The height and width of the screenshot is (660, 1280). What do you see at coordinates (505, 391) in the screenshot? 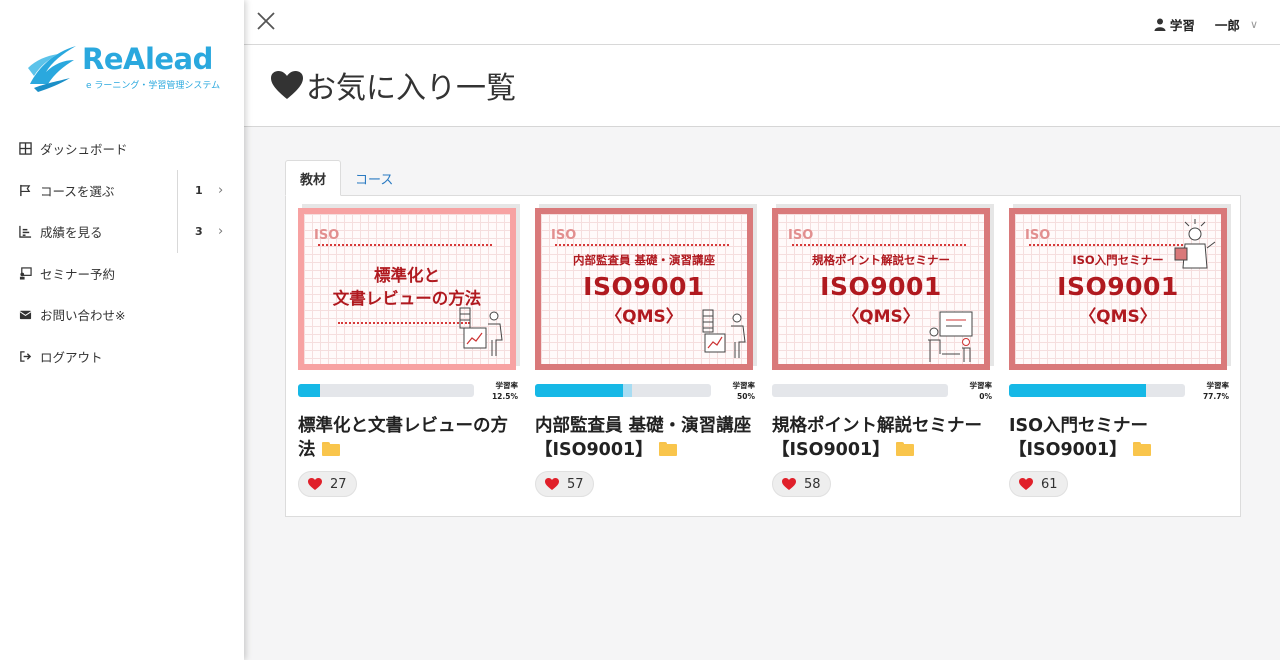
I see `progress-rate: 学習率 12.5%` at bounding box center [505, 391].